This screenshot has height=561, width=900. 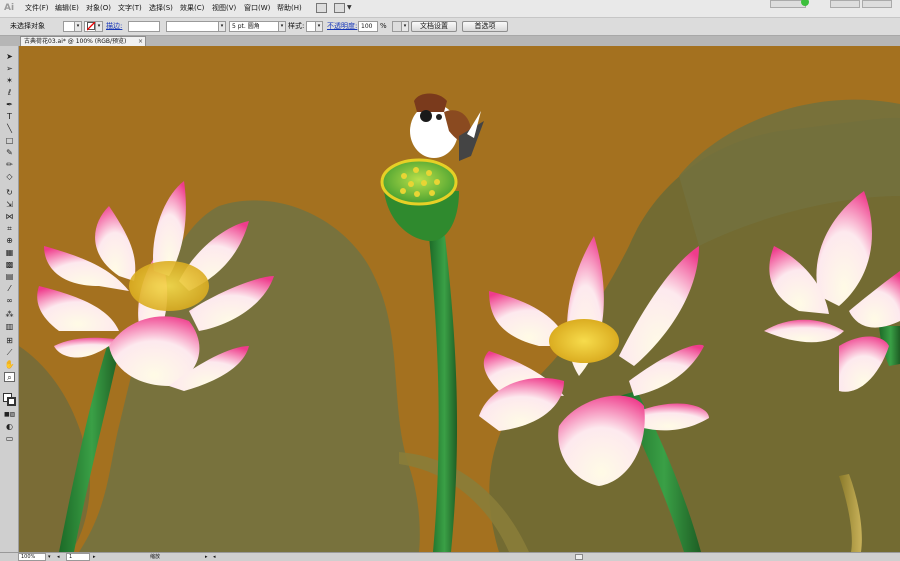 What do you see at coordinates (9, 253) in the screenshot?
I see `perspective-grid-icon: ▦` at bounding box center [9, 253].